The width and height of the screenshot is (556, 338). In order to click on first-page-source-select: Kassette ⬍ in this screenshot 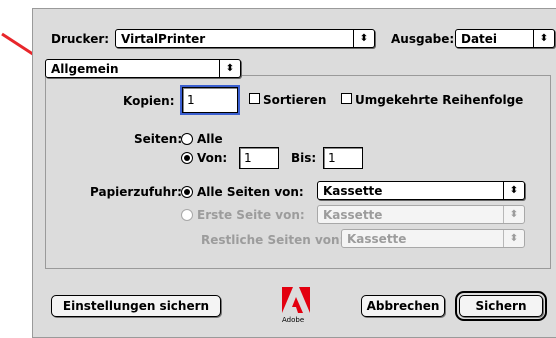, I will do `click(421, 214)`.